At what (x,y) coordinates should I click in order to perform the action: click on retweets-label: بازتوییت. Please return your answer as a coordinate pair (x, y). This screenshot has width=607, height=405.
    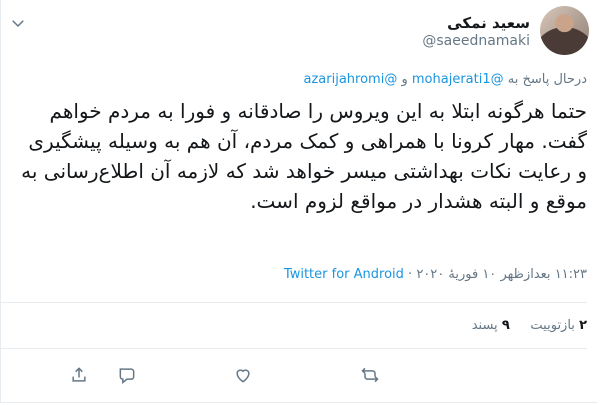
    Looking at the image, I should click on (552, 325).